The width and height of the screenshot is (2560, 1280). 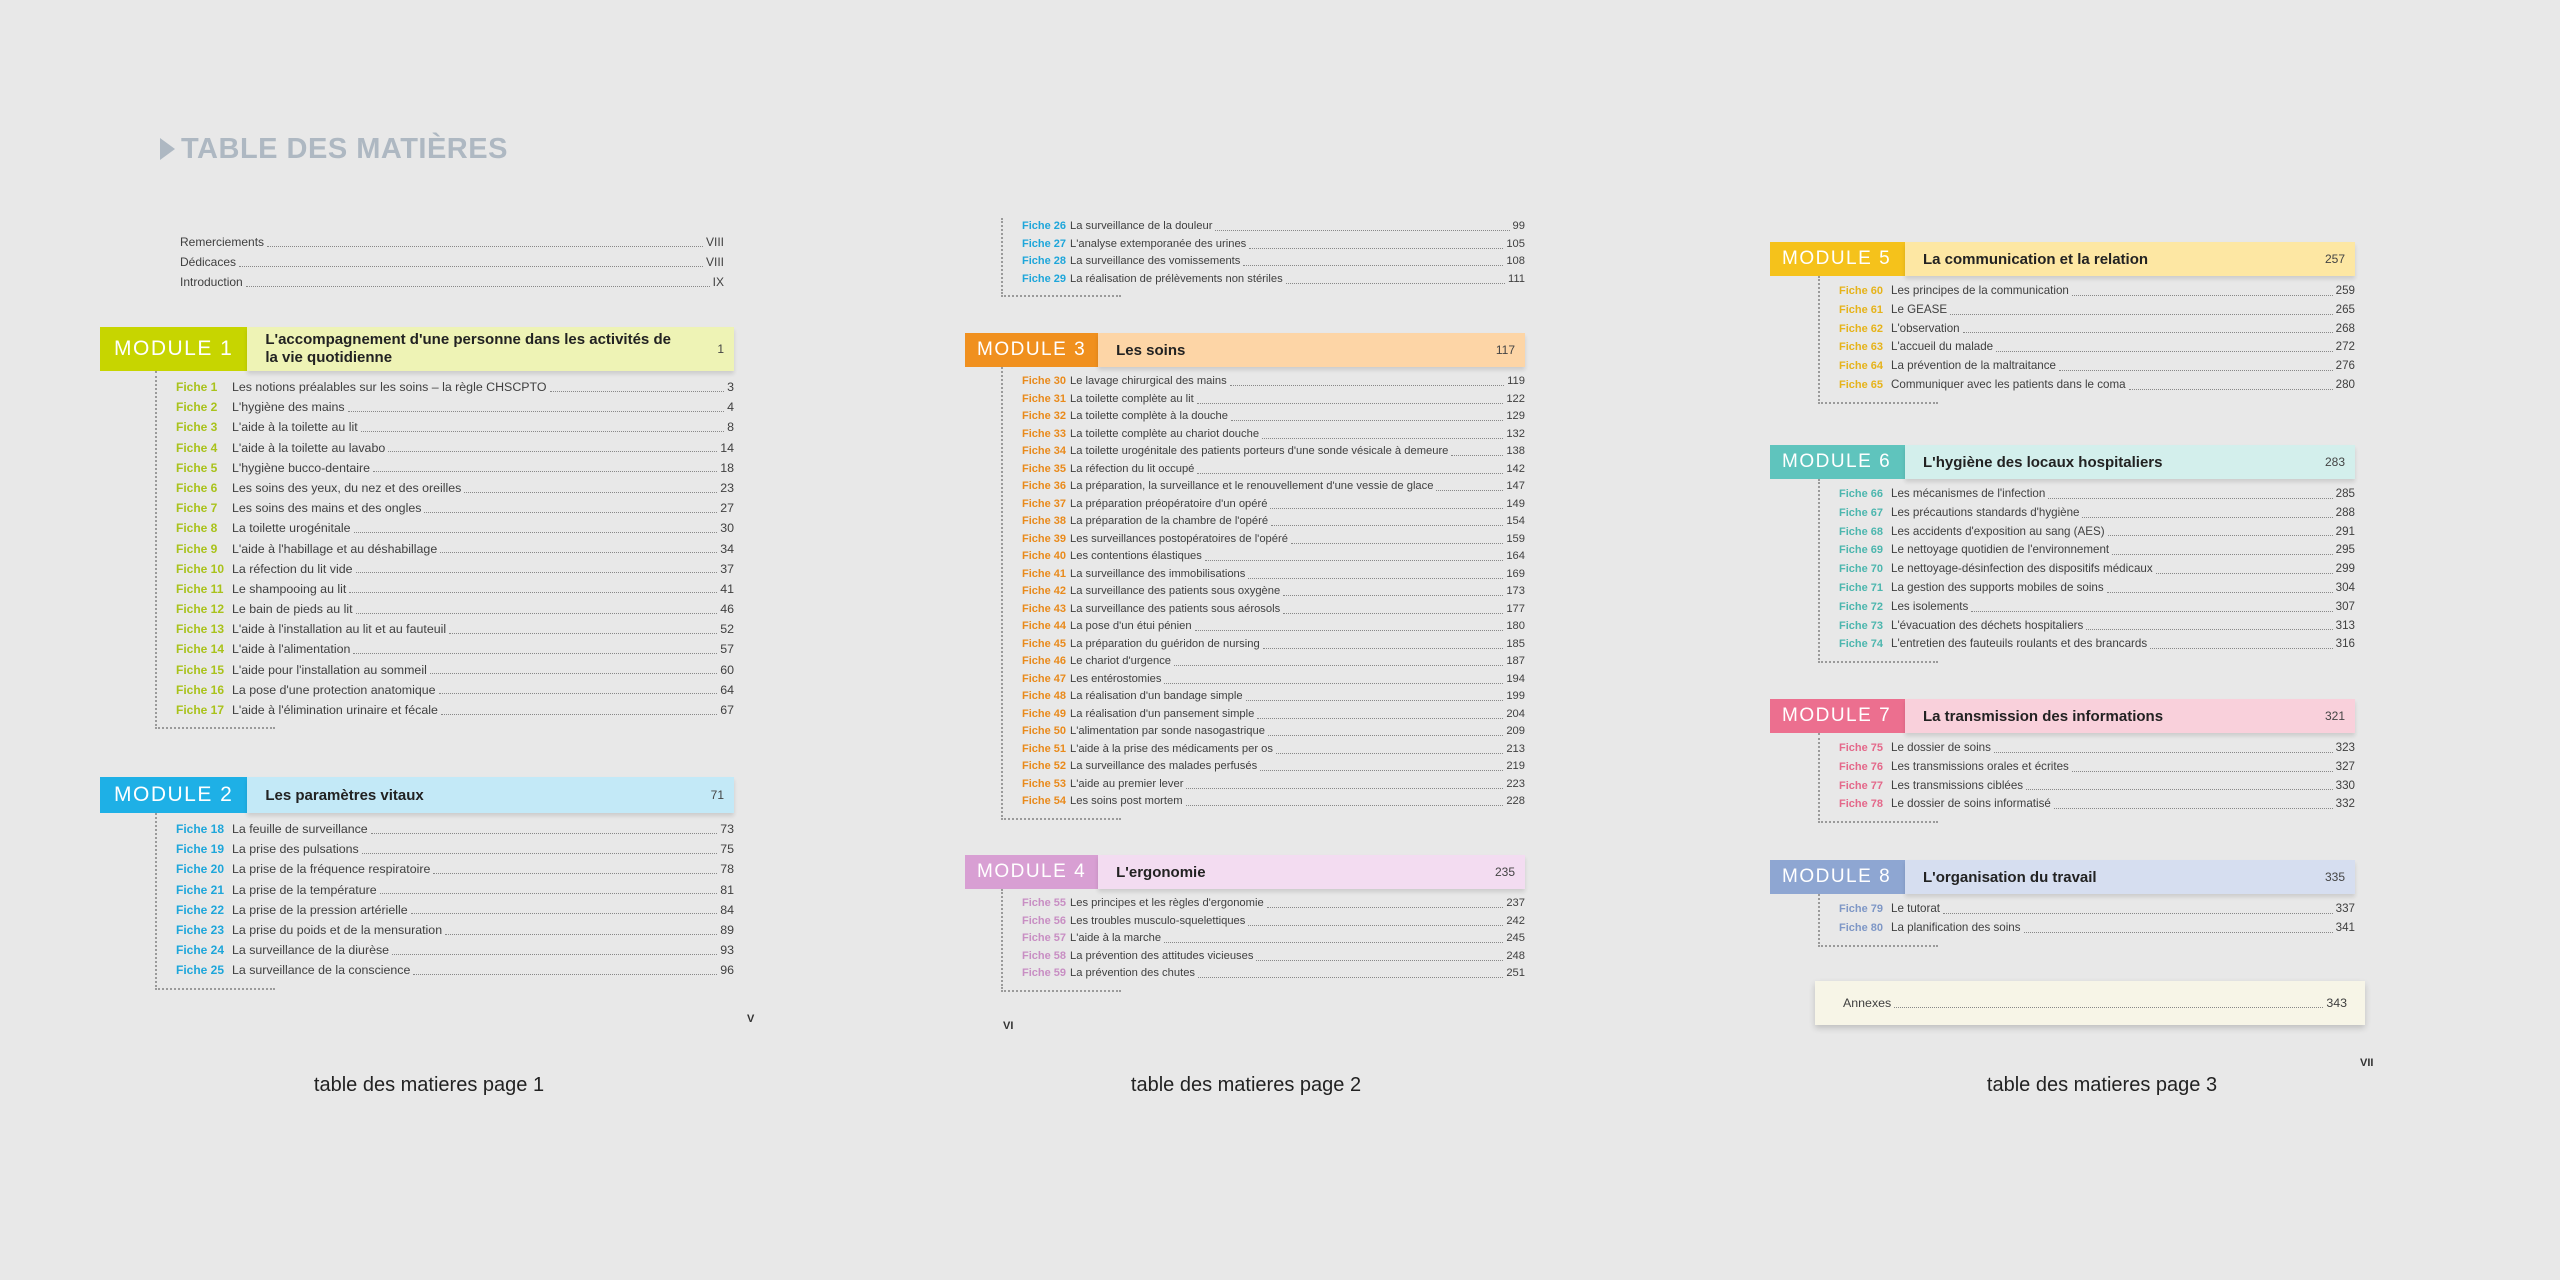 What do you see at coordinates (335, 548) in the screenshot?
I see `entry-title: L'aide à l'habillage et au déshabillage` at bounding box center [335, 548].